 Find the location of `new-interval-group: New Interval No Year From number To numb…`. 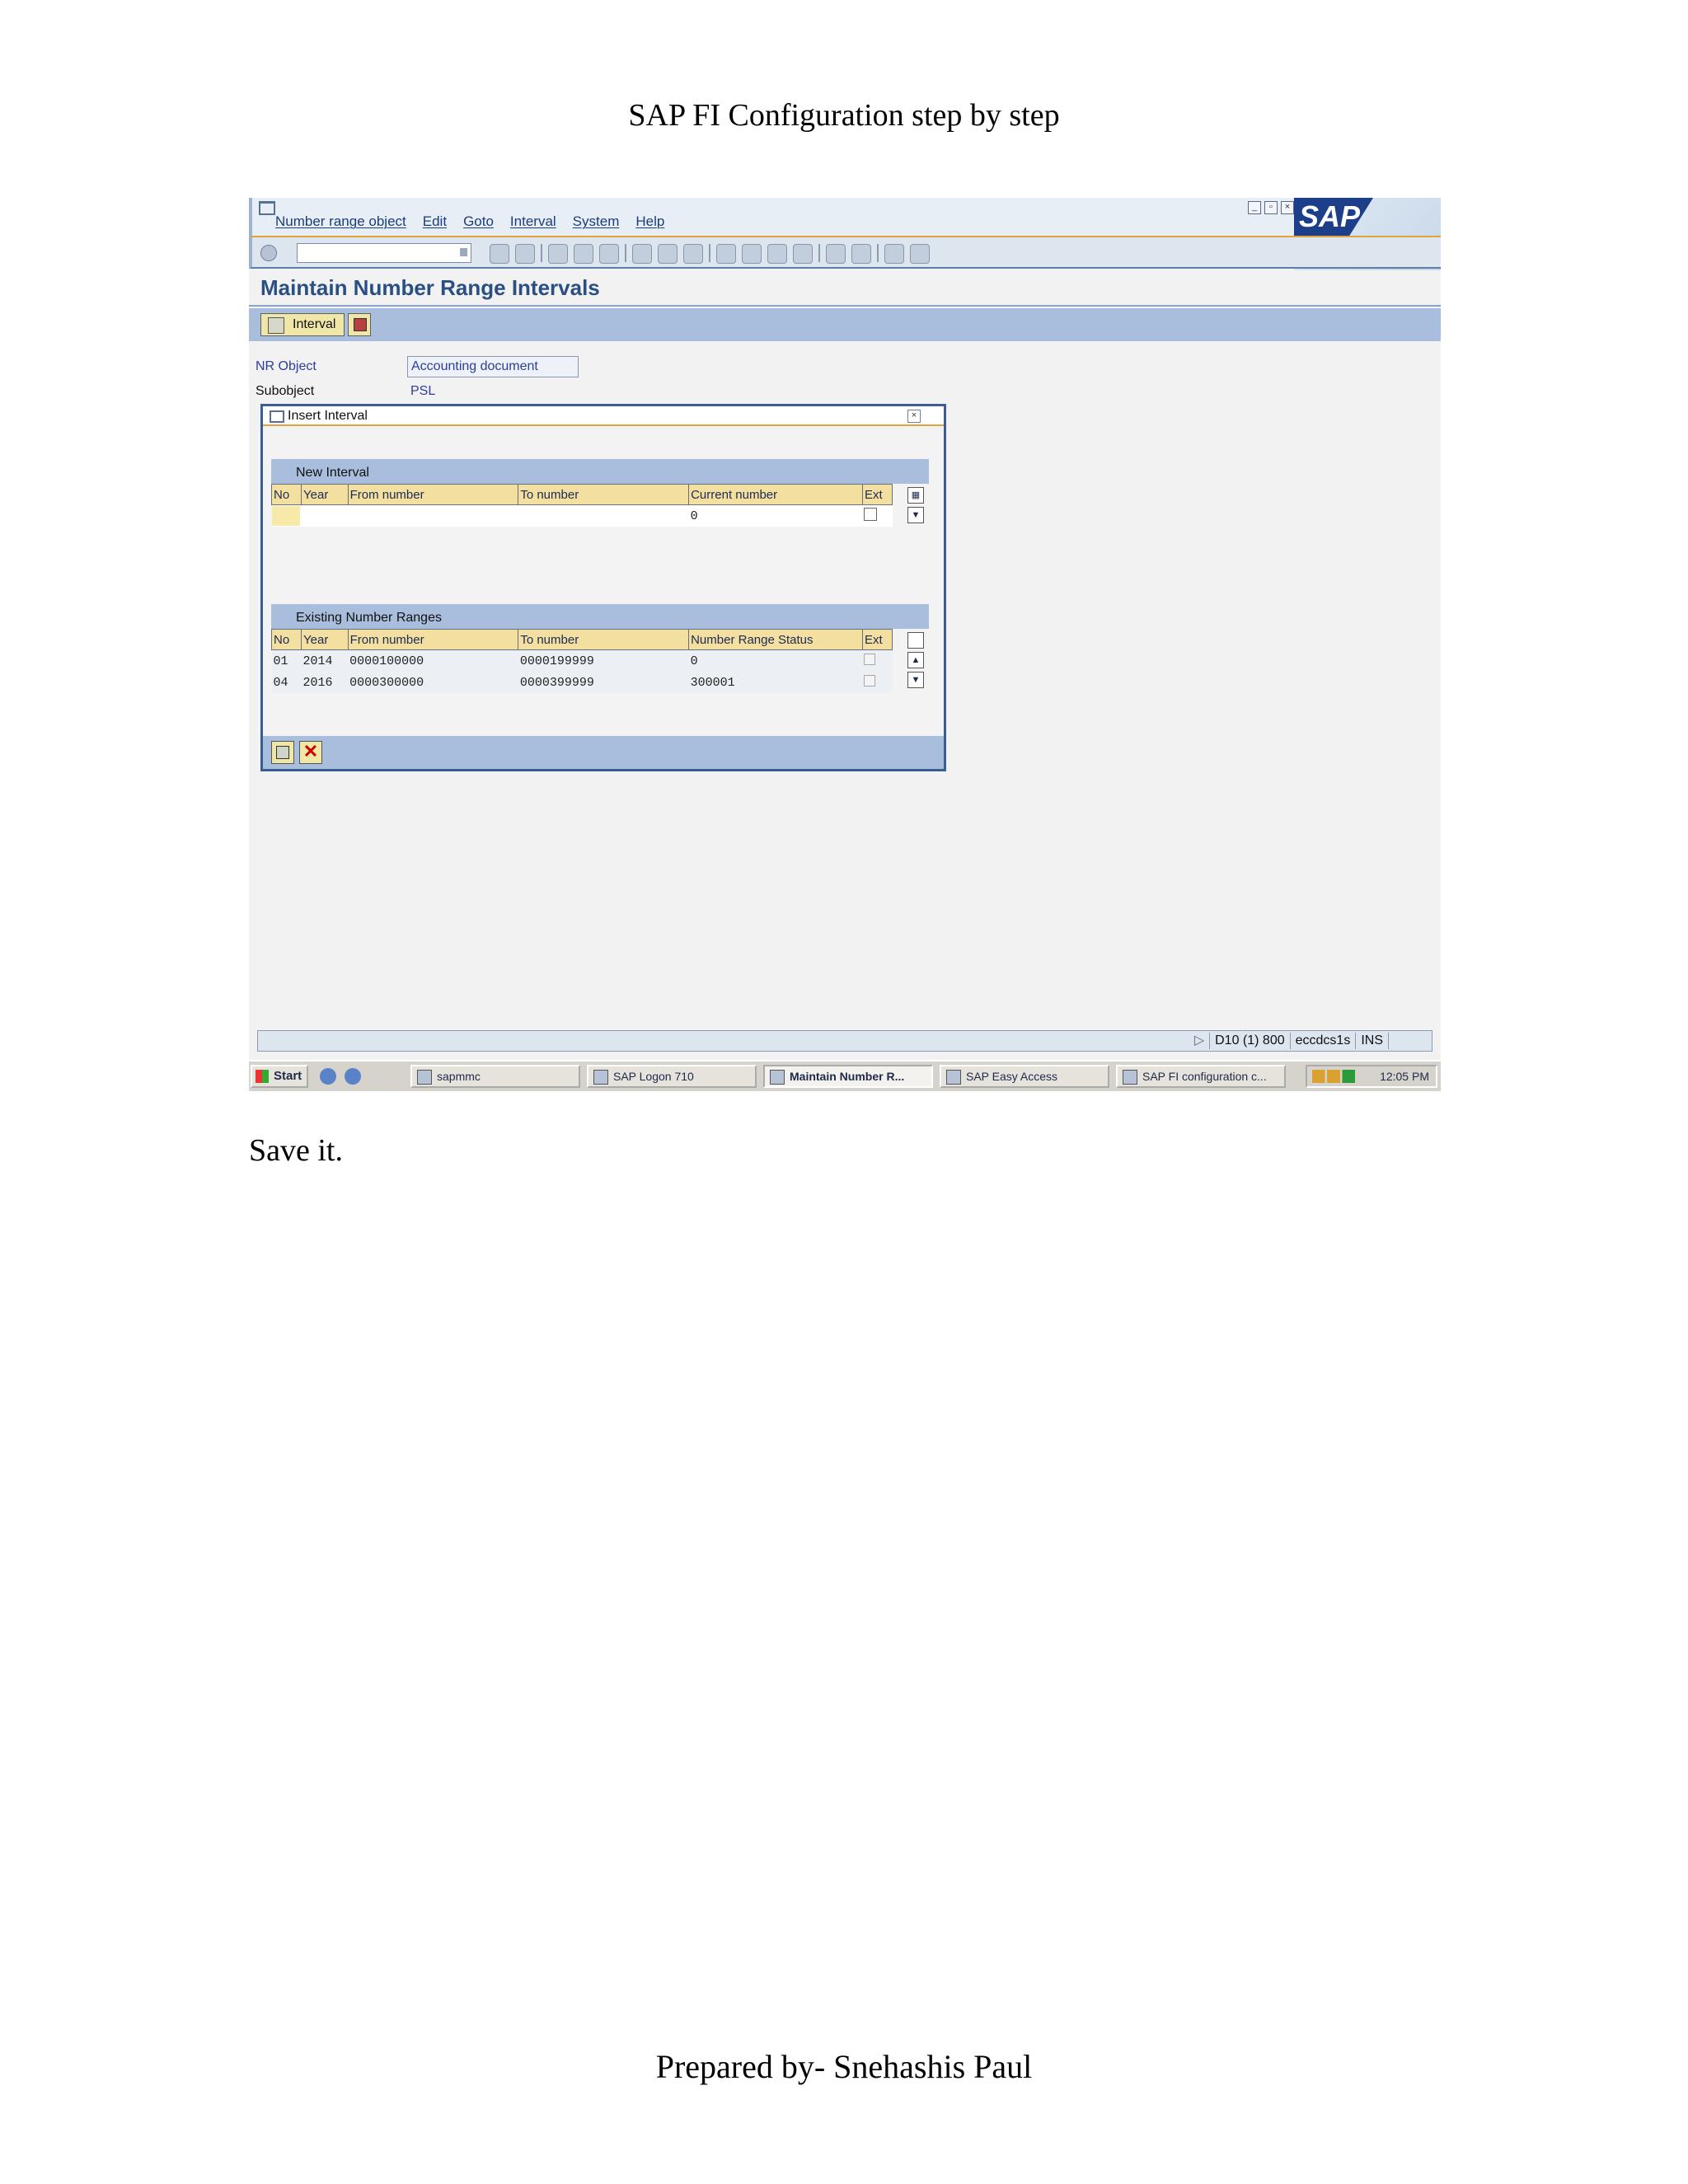

new-interval-group: New Interval No Year From number To numb… is located at coordinates (600, 493).